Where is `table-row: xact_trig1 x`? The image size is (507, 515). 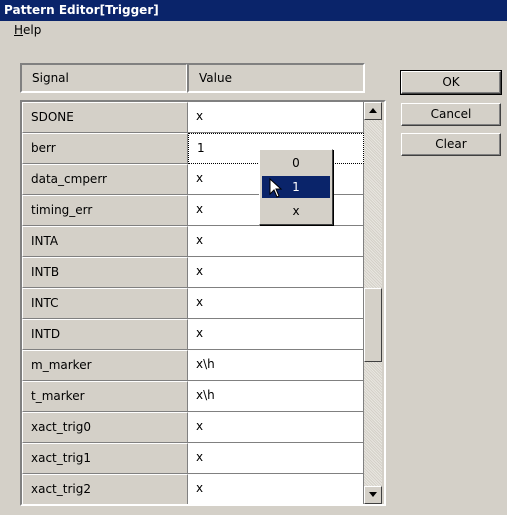
table-row: xact_trig1 x is located at coordinates (203, 458).